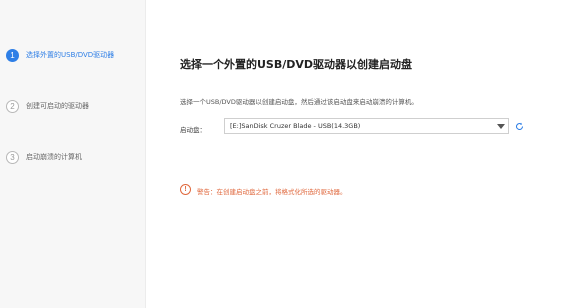 This screenshot has height=308, width=571. What do you see at coordinates (12, 157) in the screenshot?
I see `step-number: 3` at bounding box center [12, 157].